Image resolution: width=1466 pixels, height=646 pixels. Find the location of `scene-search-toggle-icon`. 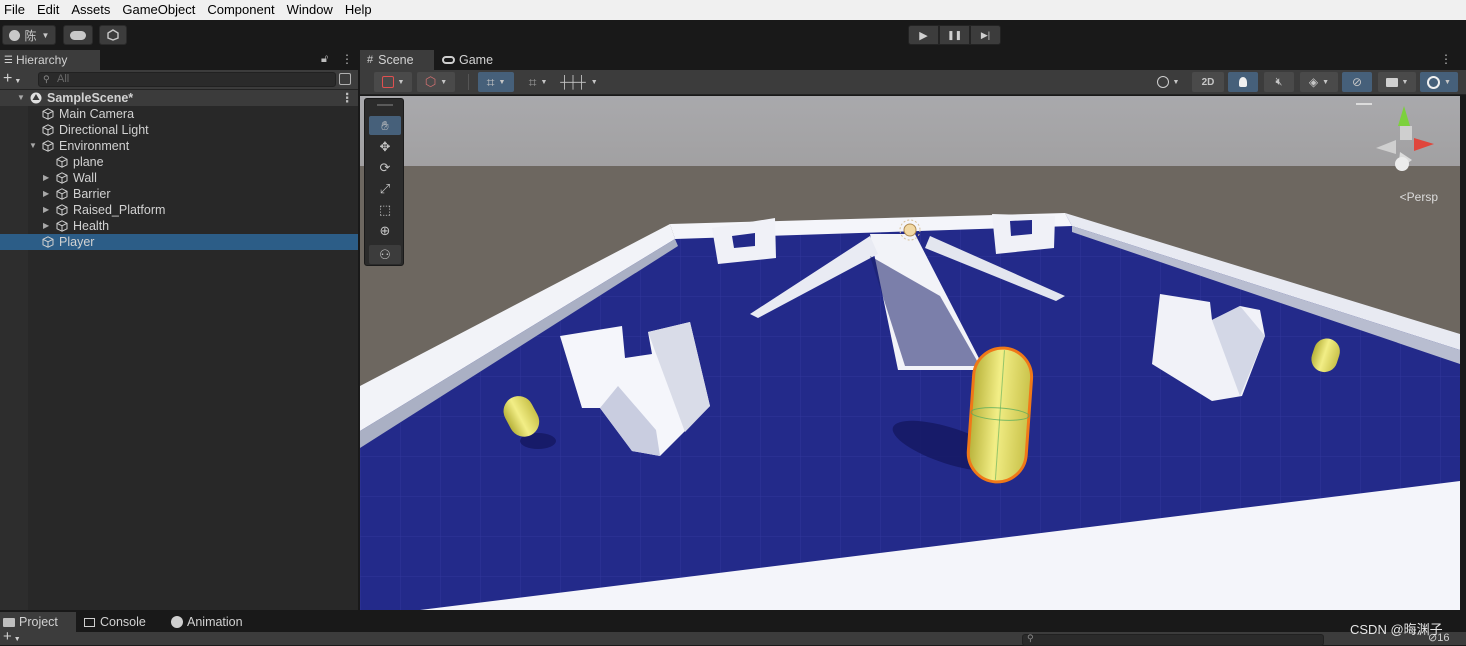

scene-search-toggle-icon is located at coordinates (345, 79).